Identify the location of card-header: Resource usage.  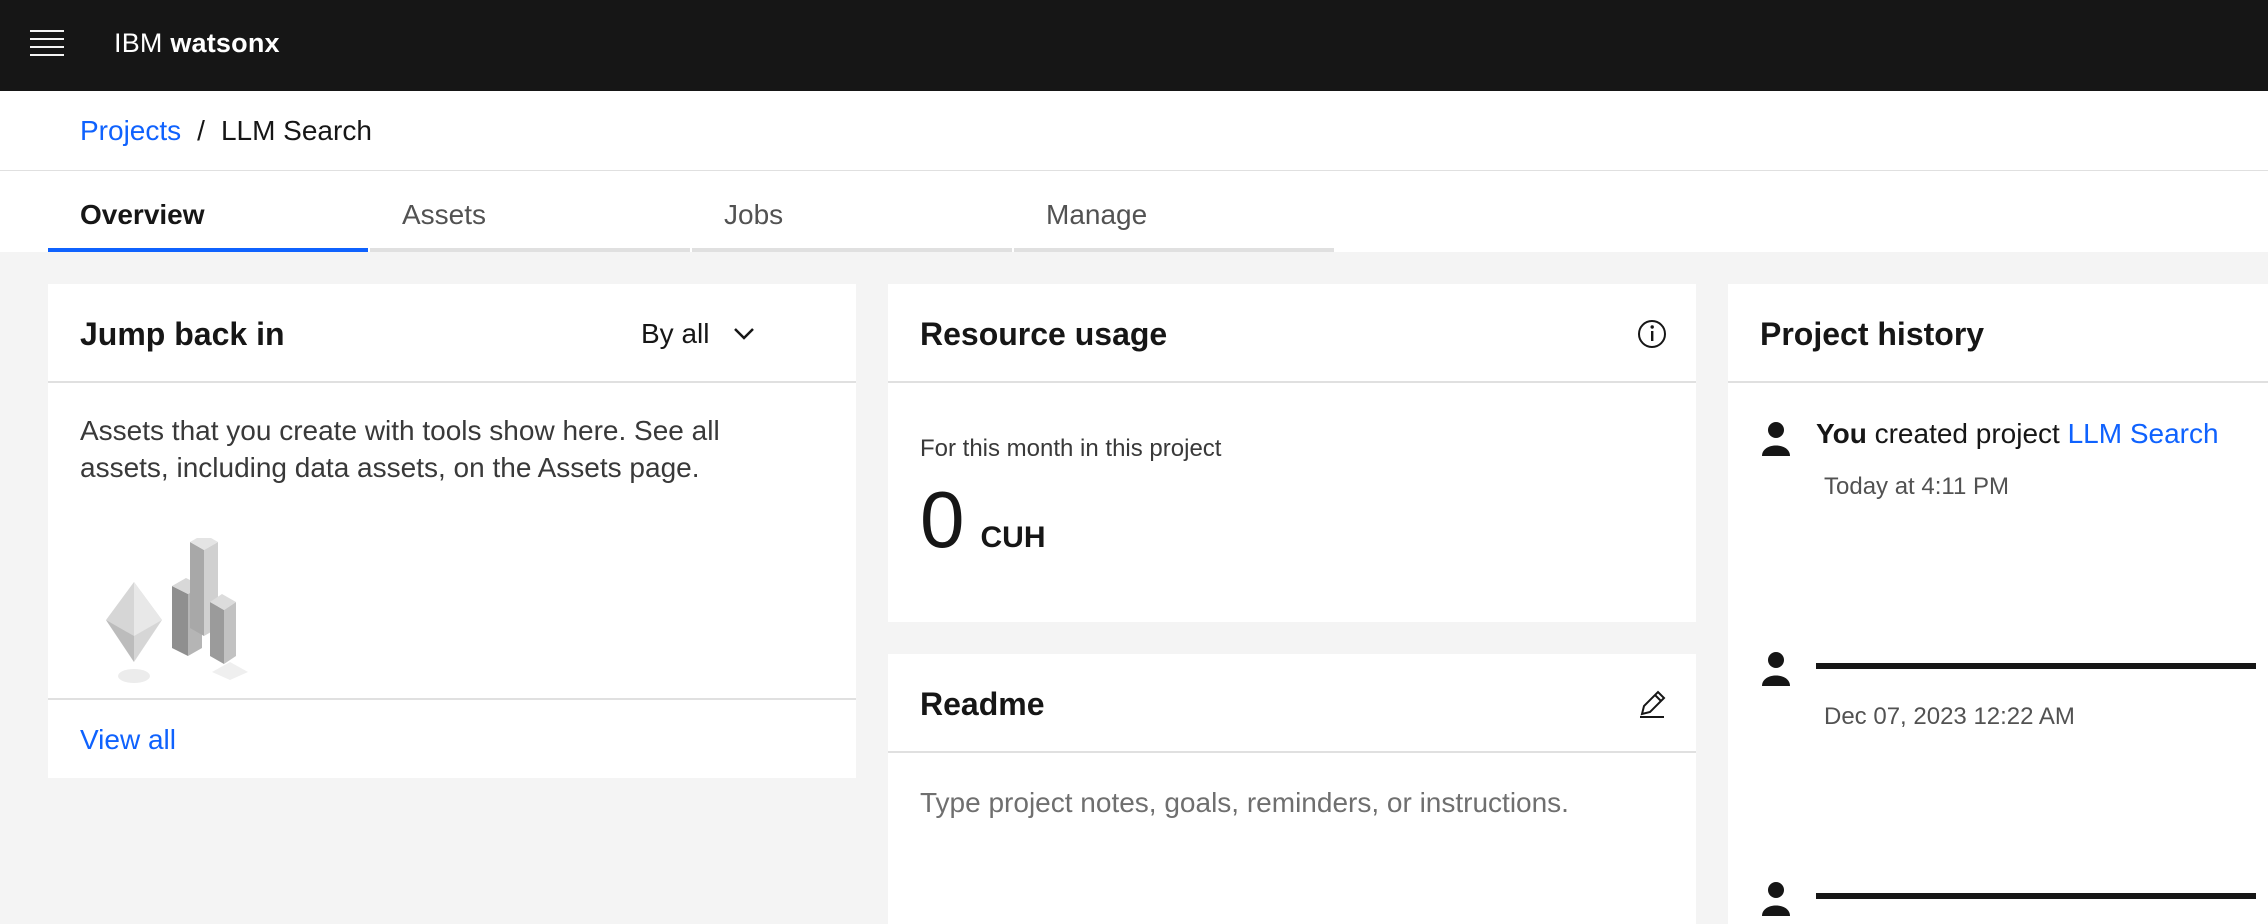
(1292, 333).